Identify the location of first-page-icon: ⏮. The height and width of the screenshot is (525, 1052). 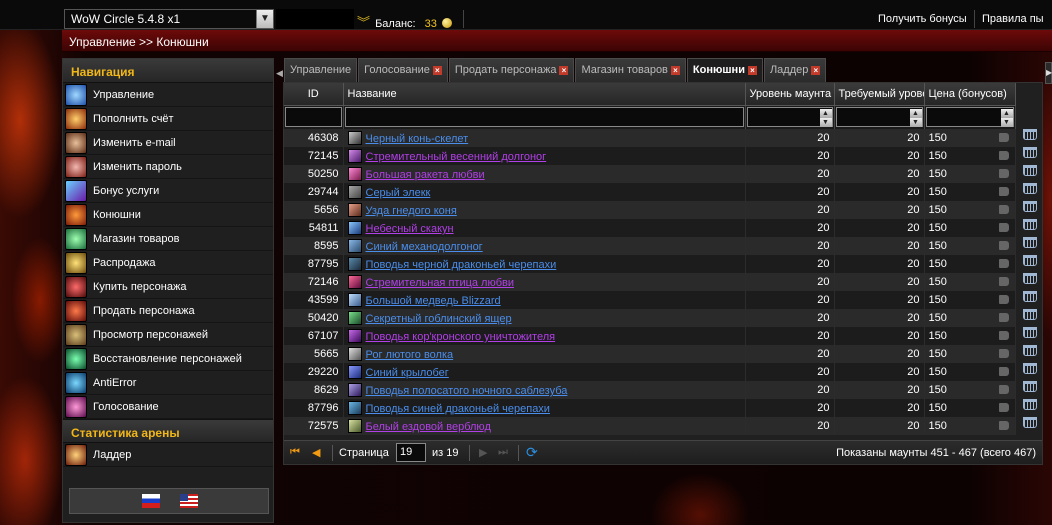
(295, 452).